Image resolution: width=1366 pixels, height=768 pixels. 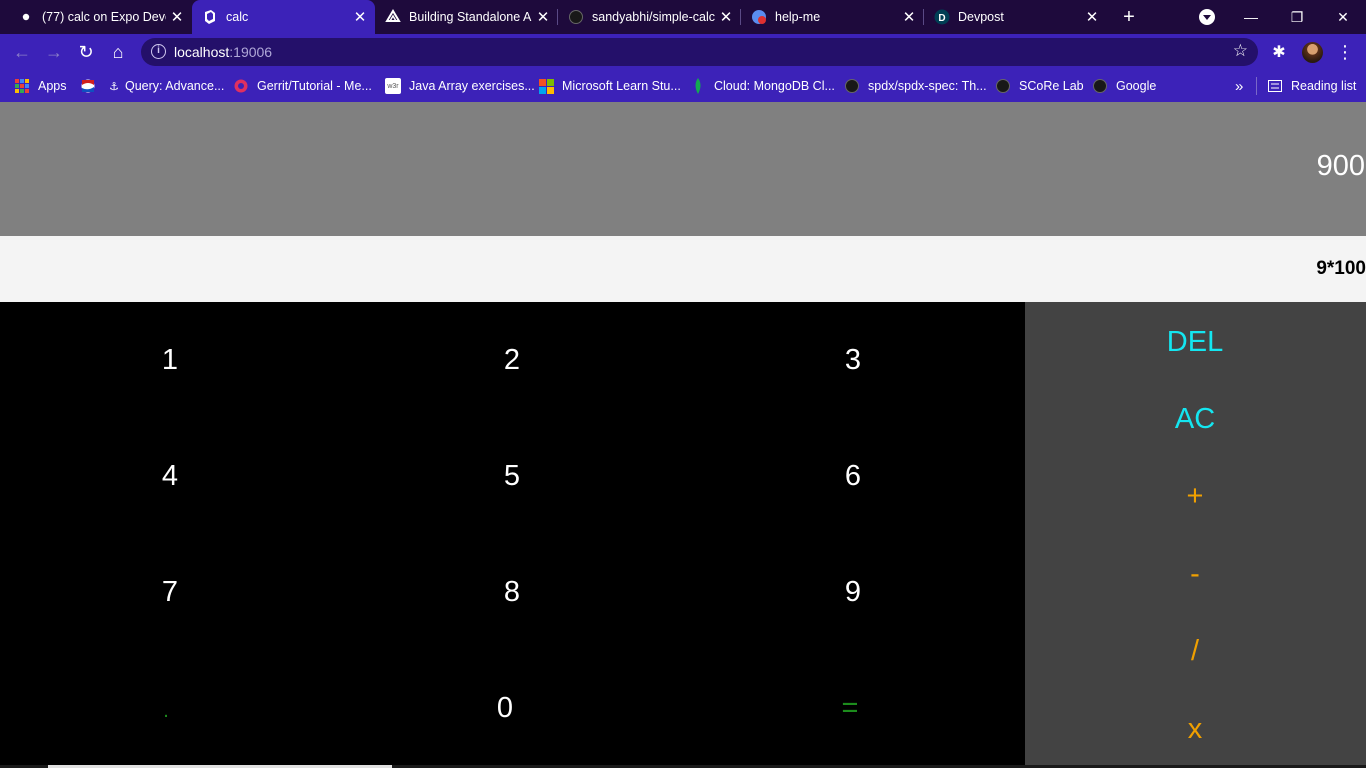 I want to click on url-text: localhost:19006, so click(x=223, y=52).